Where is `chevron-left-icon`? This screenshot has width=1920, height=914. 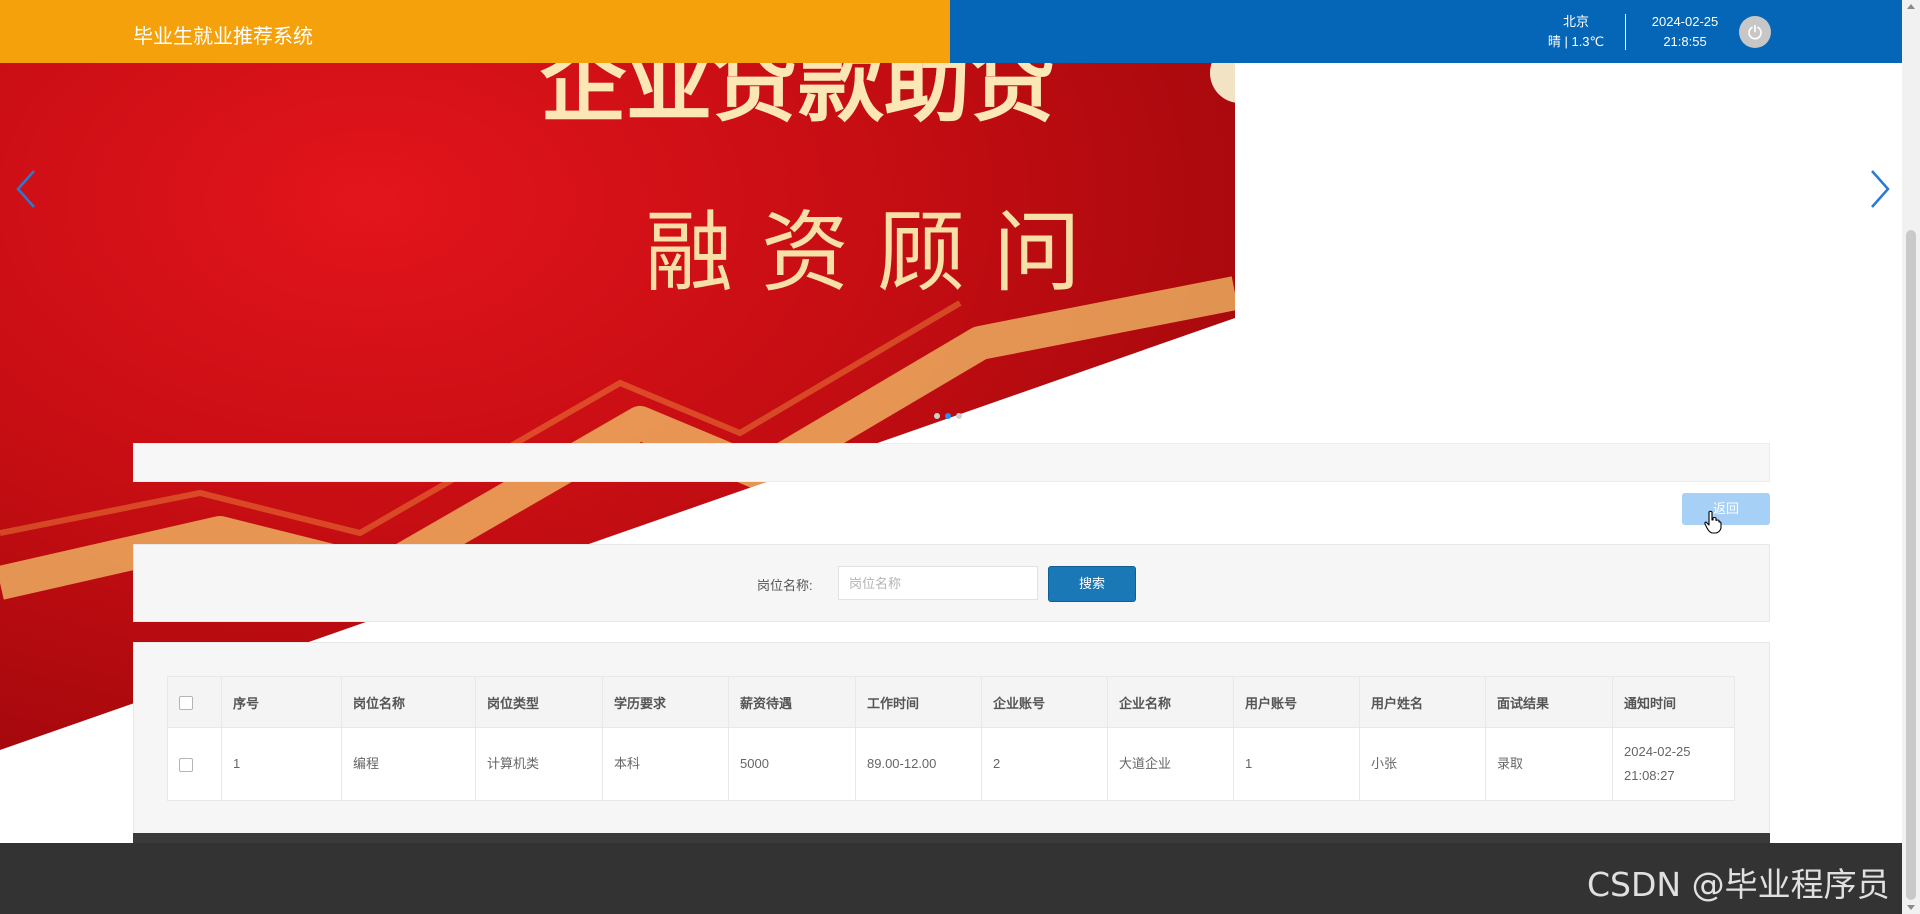 chevron-left-icon is located at coordinates (25, 189).